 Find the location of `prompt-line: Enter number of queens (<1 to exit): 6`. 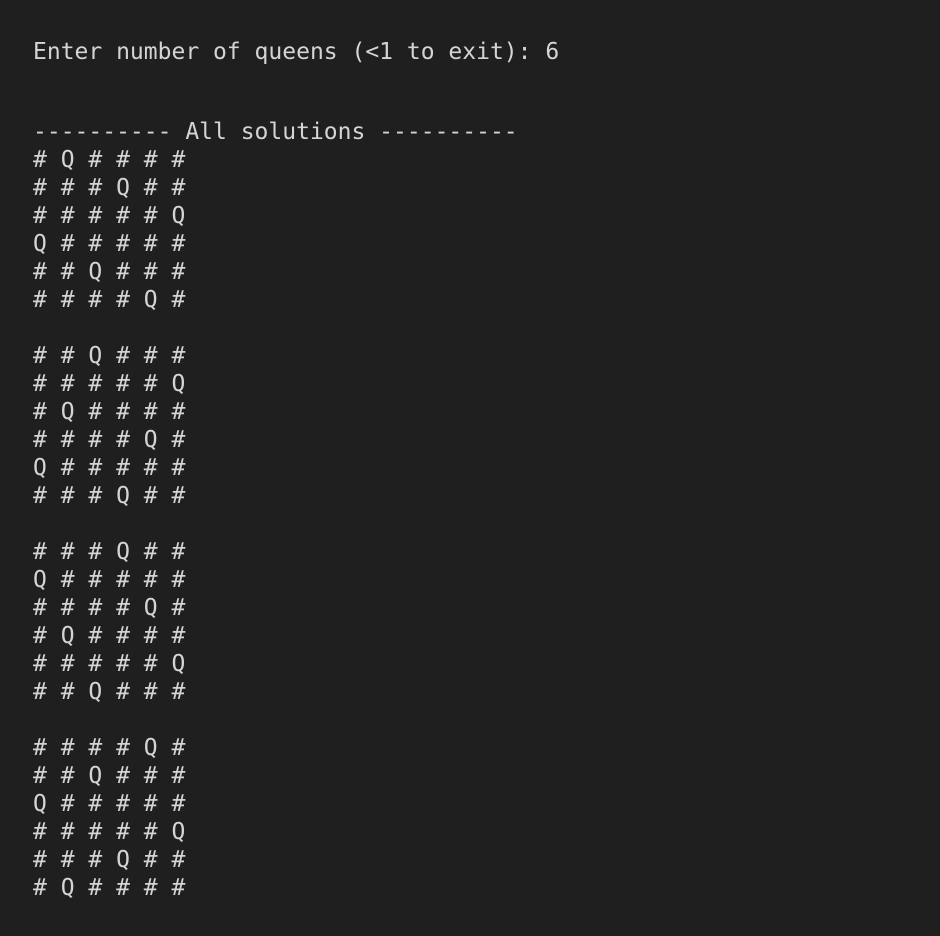

prompt-line: Enter number of queens (<1 to exit): 6 is located at coordinates (296, 52).